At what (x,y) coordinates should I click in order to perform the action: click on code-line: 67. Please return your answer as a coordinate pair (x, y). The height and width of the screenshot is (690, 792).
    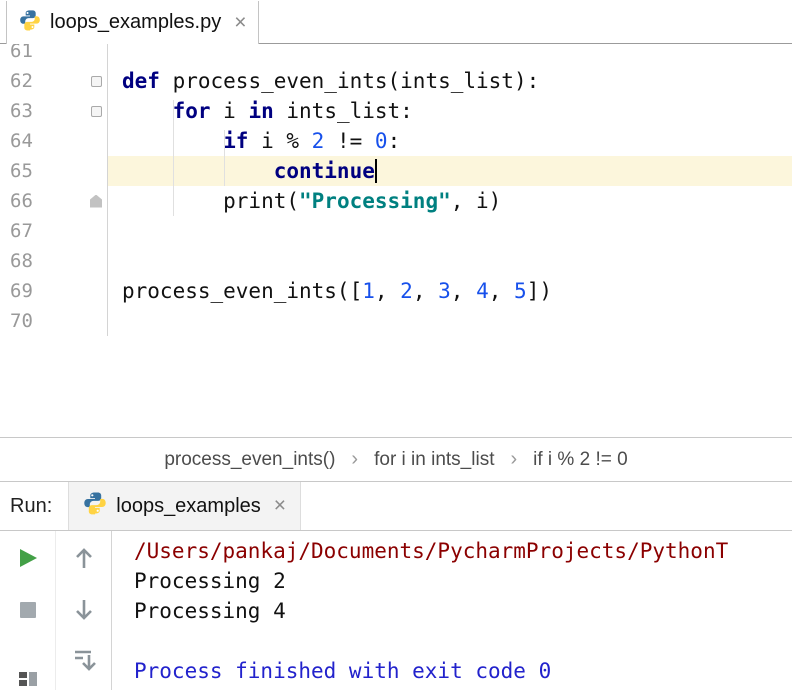
    Looking at the image, I should click on (396, 231).